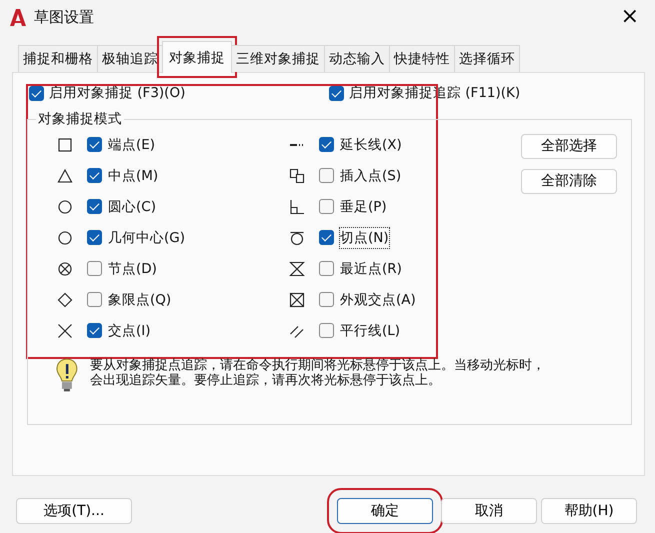 This screenshot has height=533, width=655. I want to click on checkbox-label: 象限点(Q), so click(140, 300).